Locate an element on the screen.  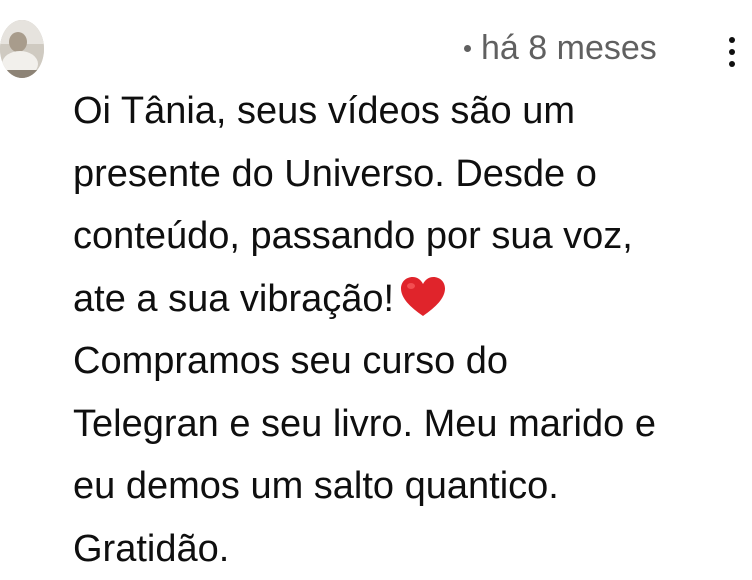
comment-line: Oi Tânia, seus vídeos são um is located at coordinates (409, 111).